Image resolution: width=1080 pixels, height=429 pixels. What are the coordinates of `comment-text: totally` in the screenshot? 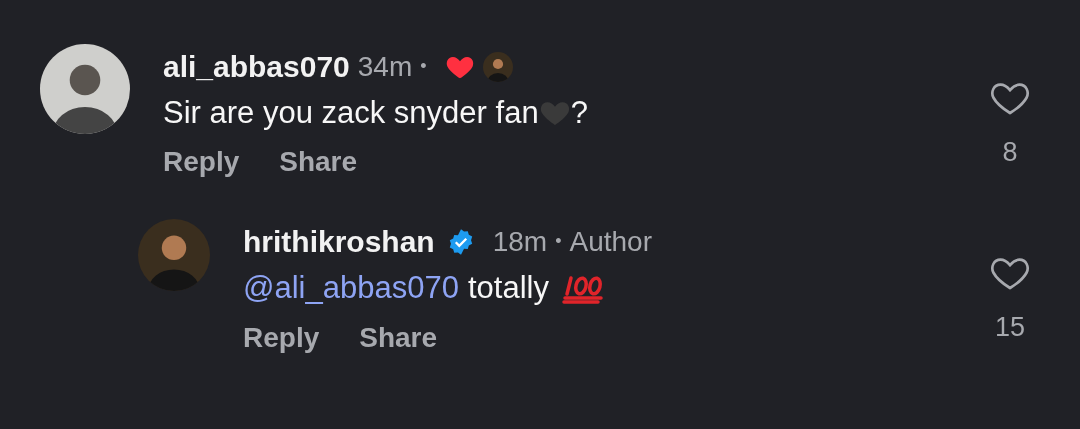 It's located at (508, 288).